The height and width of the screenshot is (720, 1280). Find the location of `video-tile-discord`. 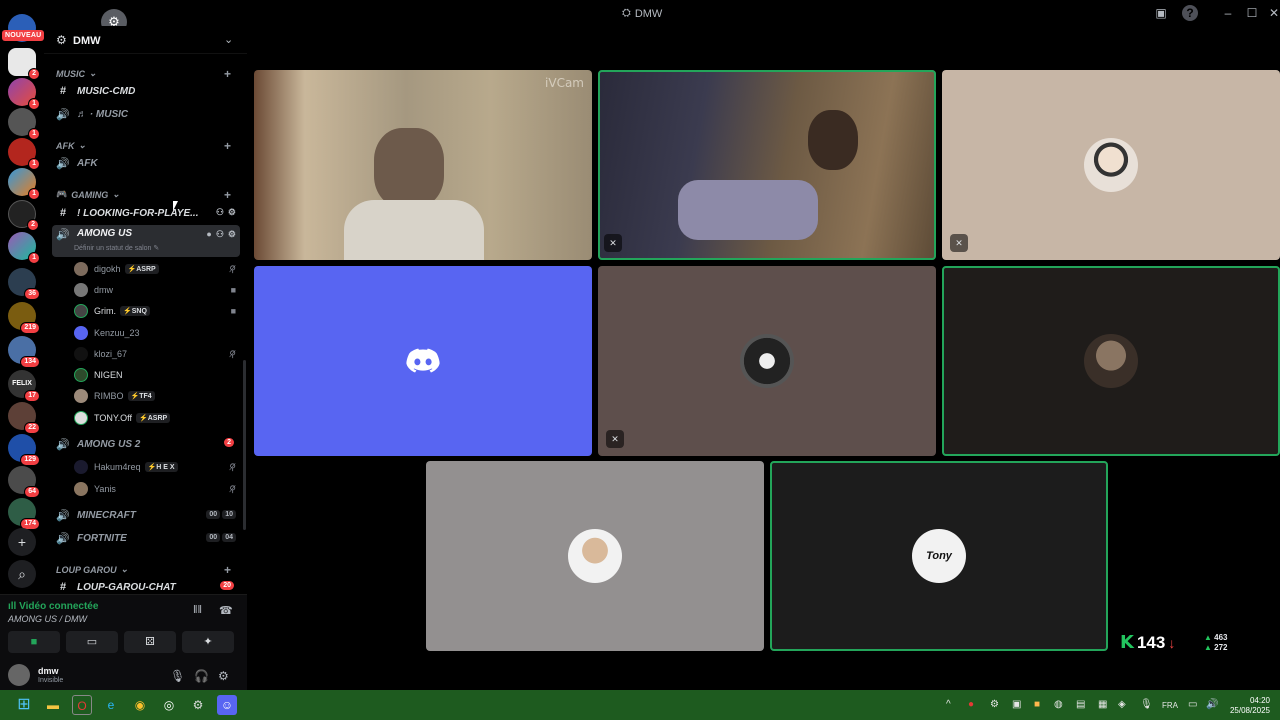

video-tile-discord is located at coordinates (423, 361).